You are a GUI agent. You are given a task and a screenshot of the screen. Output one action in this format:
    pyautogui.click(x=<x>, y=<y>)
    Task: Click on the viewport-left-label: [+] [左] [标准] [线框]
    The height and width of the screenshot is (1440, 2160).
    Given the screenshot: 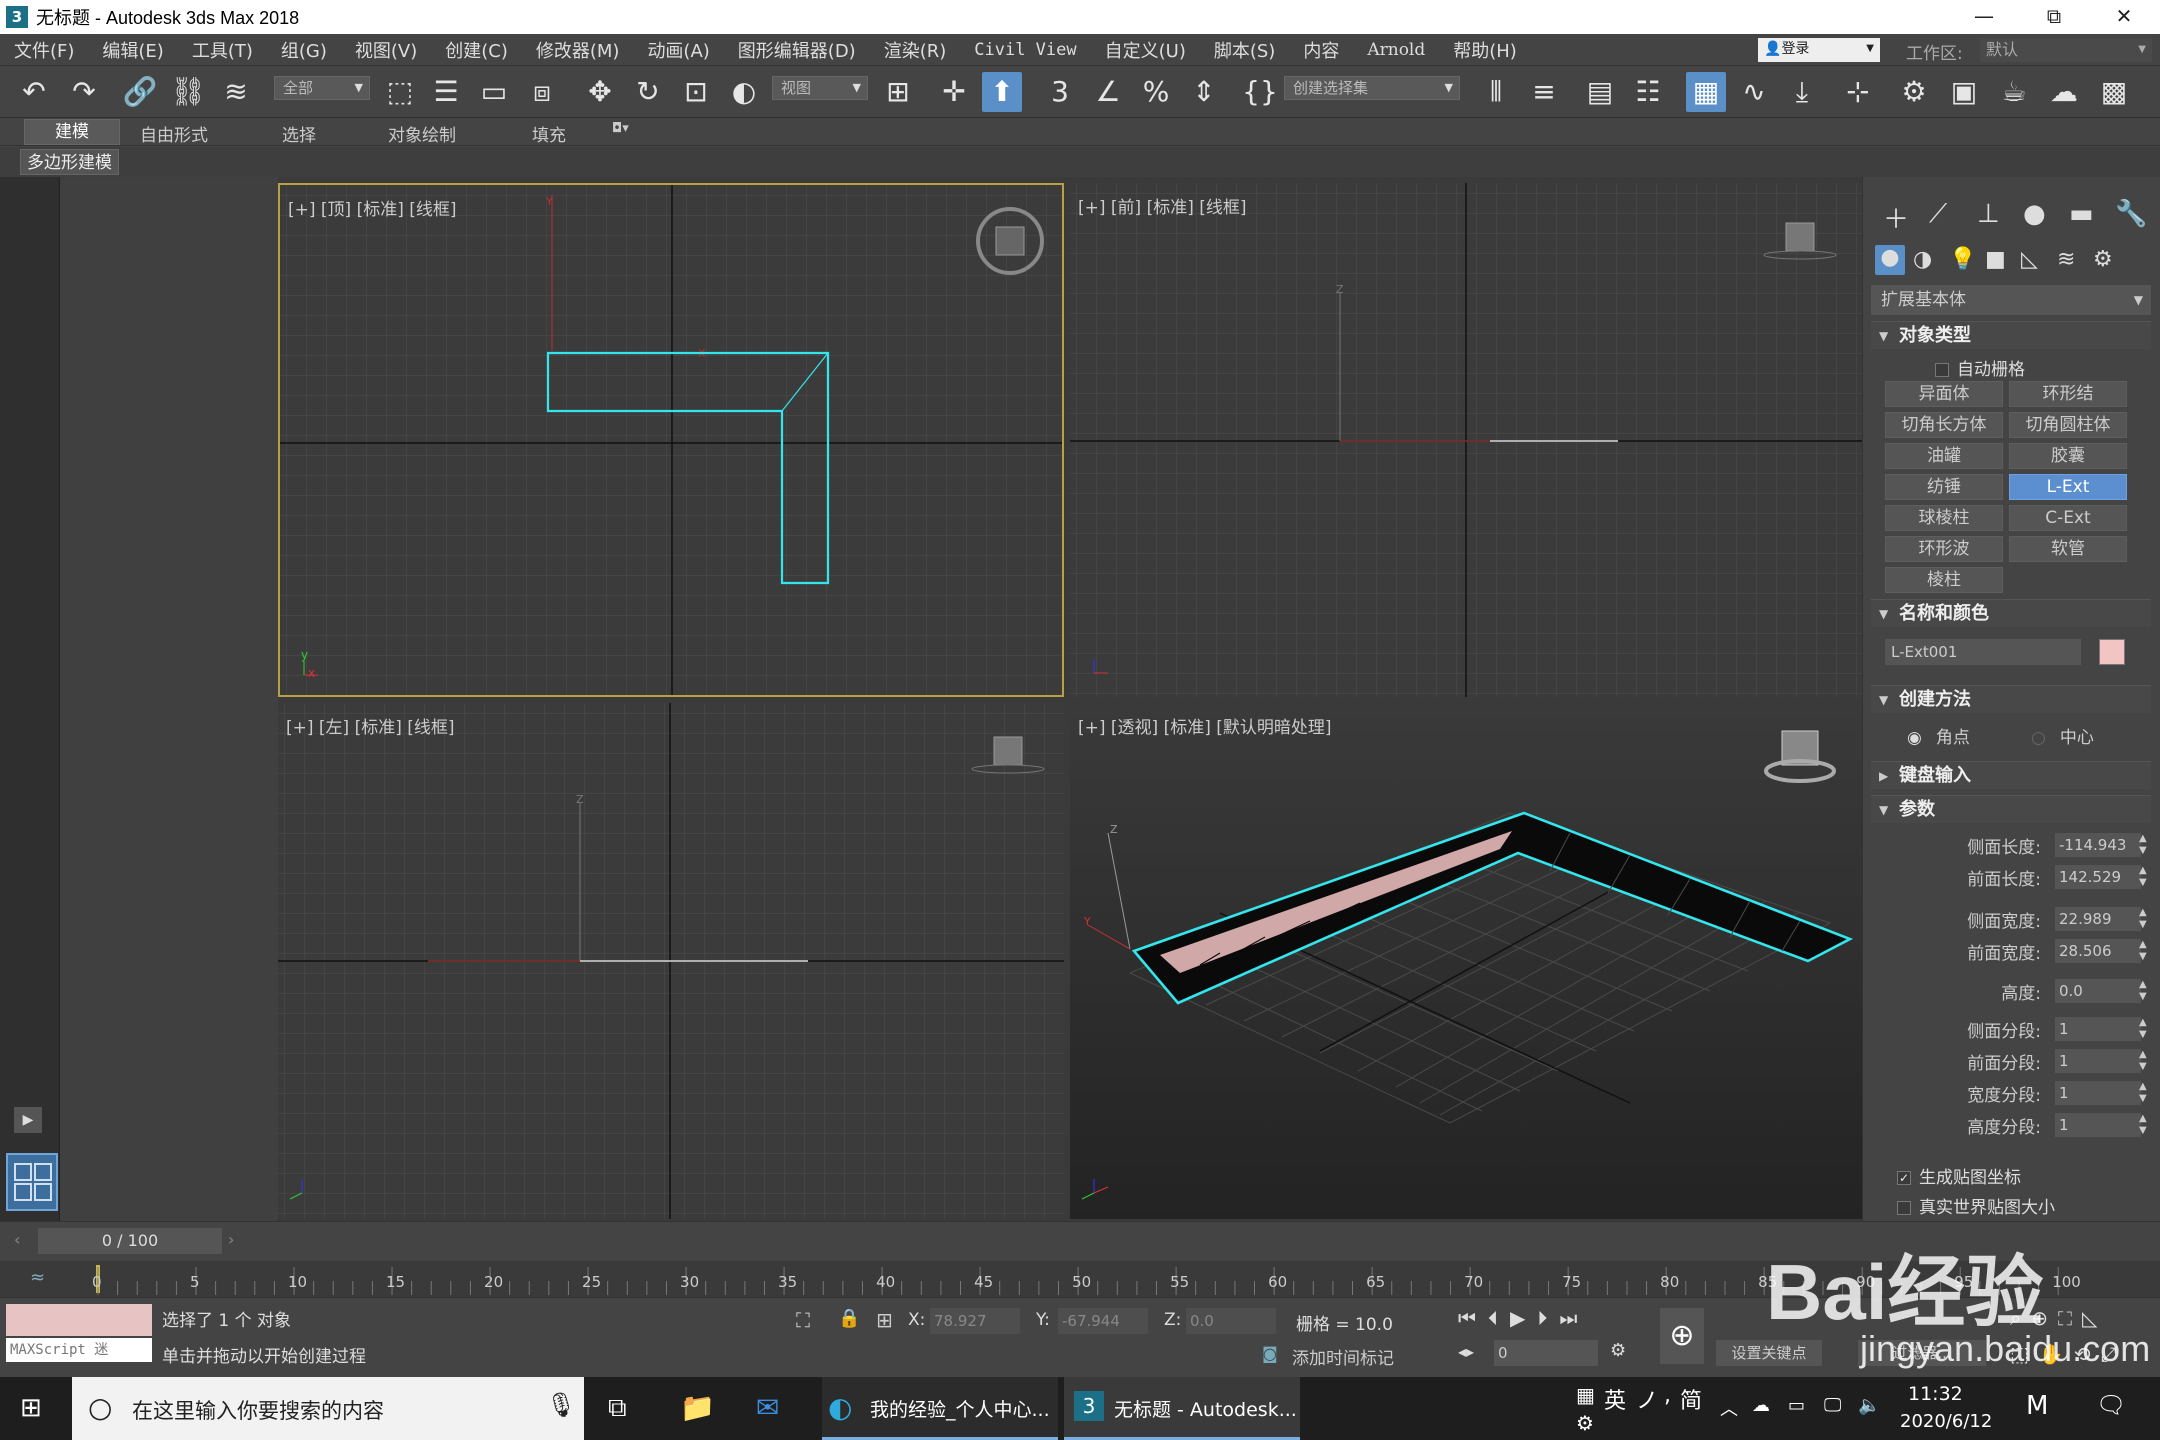 What is the action you would take?
    pyautogui.click(x=370, y=725)
    